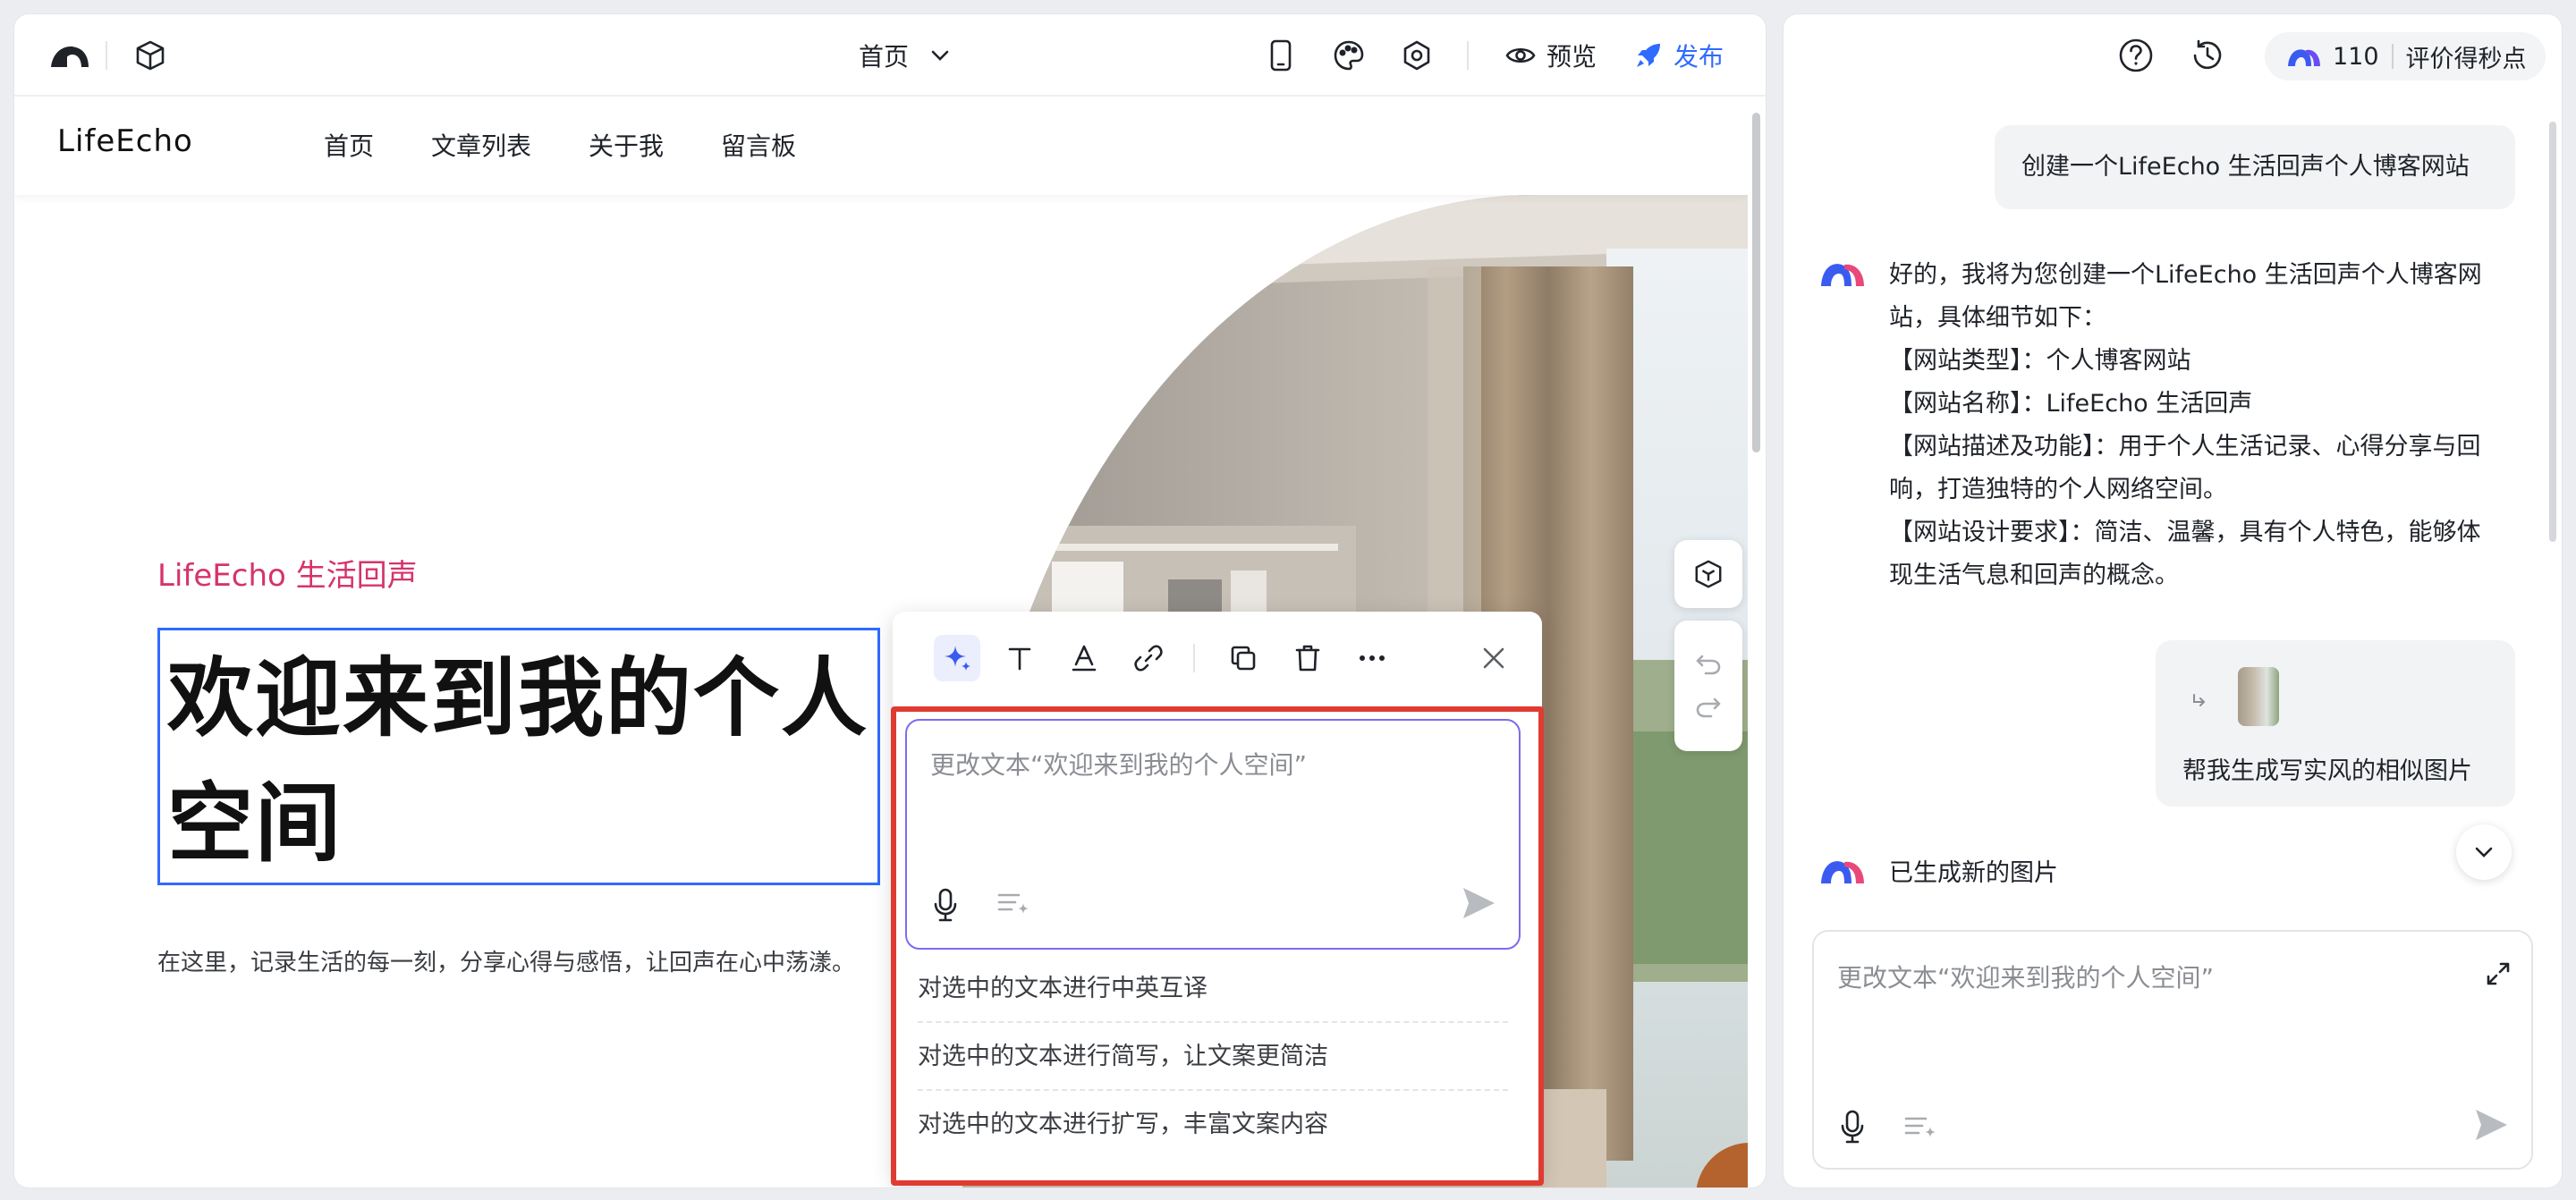 The image size is (2576, 1200). Describe the element at coordinates (2071, 404) in the screenshot. I see `assistant-line: 【网站名称】：LifeEcho 生活回声` at that location.